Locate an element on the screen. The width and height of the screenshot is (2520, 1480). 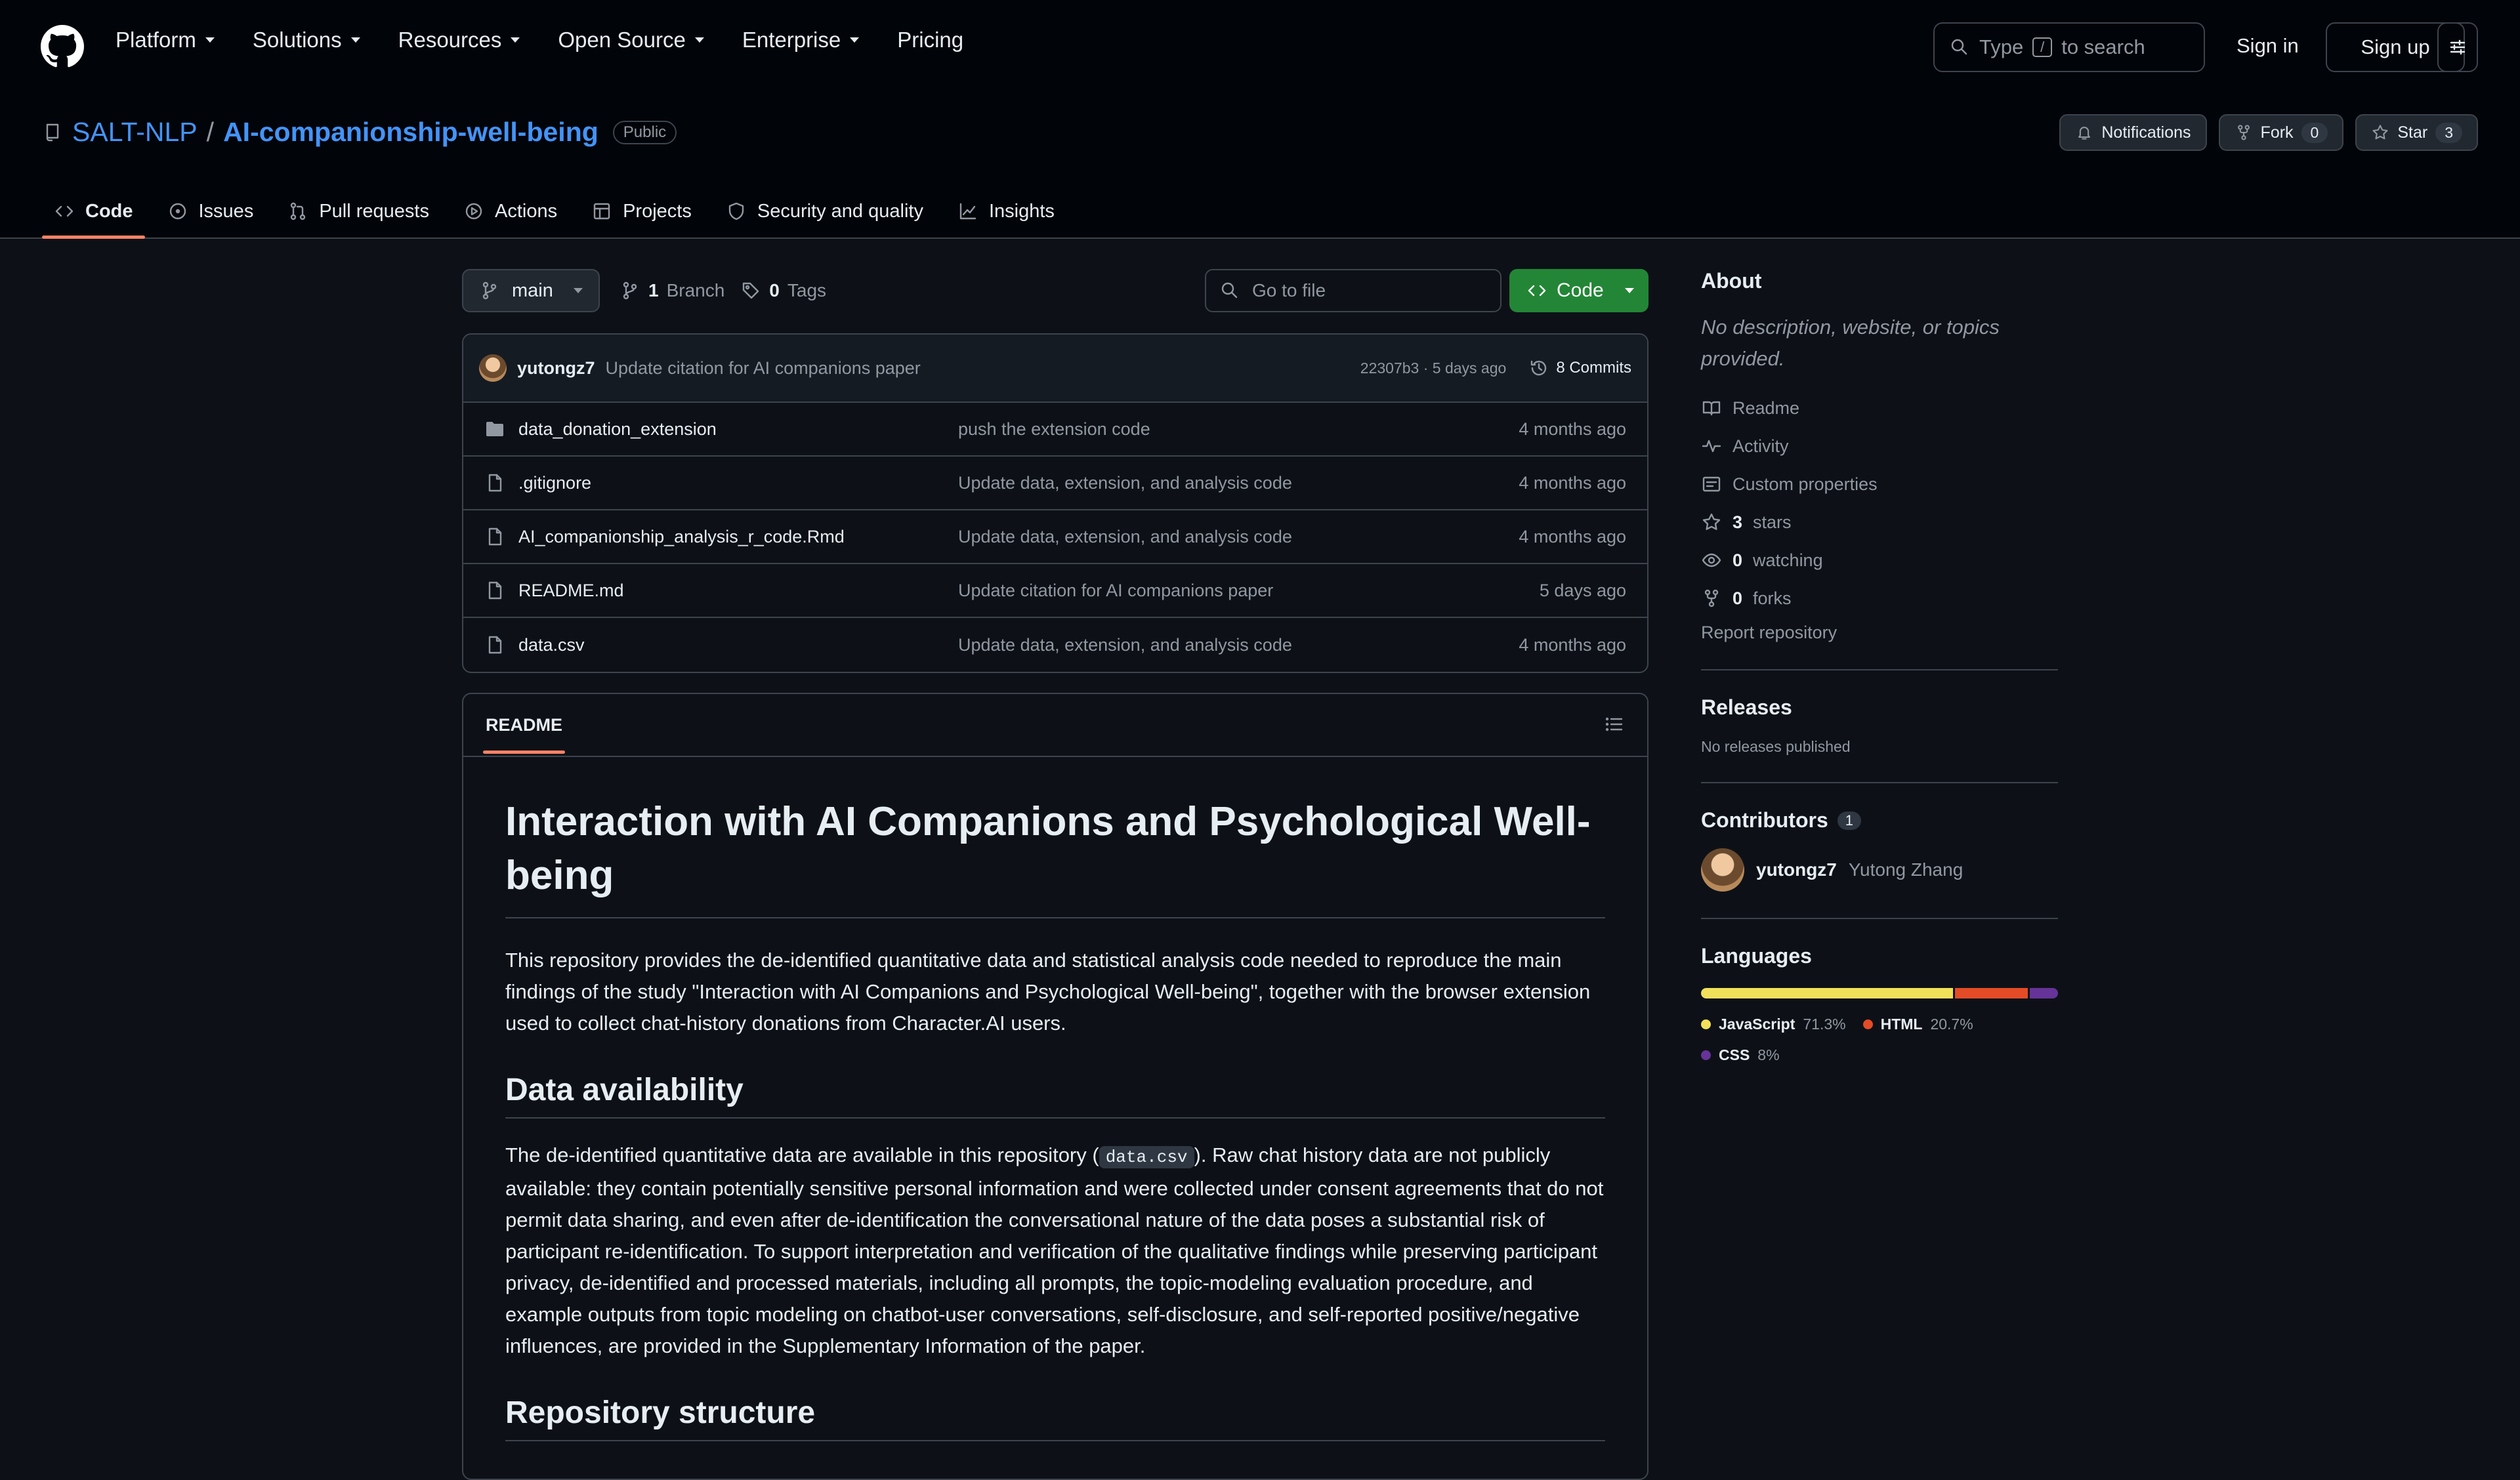
search-icon is located at coordinates (1229, 290).